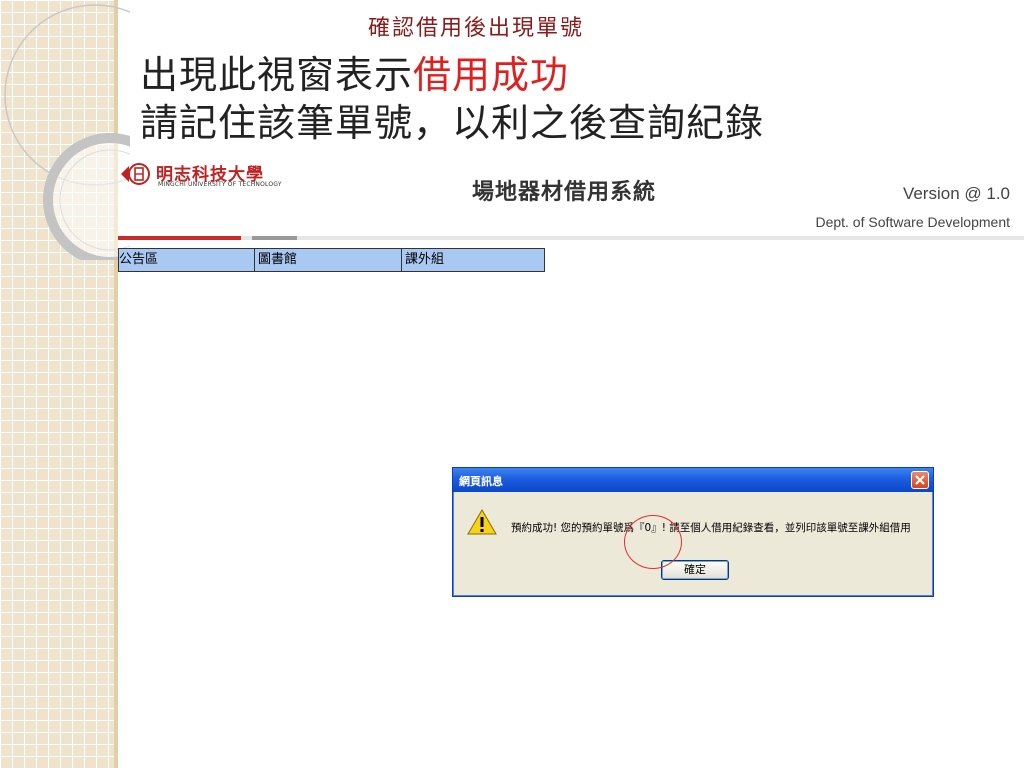 This screenshot has width=1024, height=768. I want to click on highlight-circle, so click(653, 542).